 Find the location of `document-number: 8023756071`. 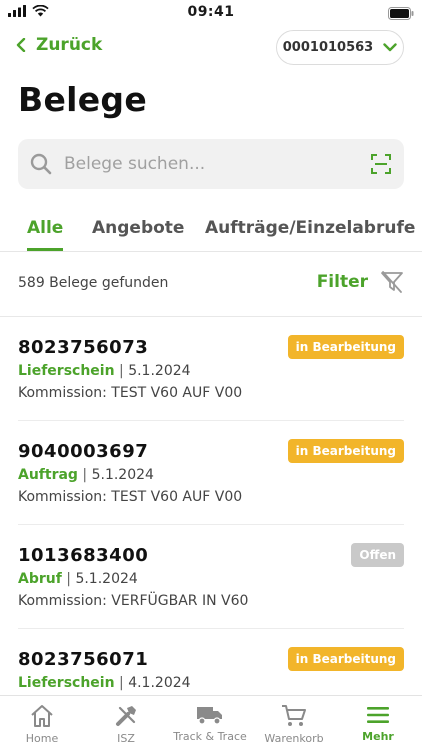

document-number: 8023756071 is located at coordinates (83, 659).